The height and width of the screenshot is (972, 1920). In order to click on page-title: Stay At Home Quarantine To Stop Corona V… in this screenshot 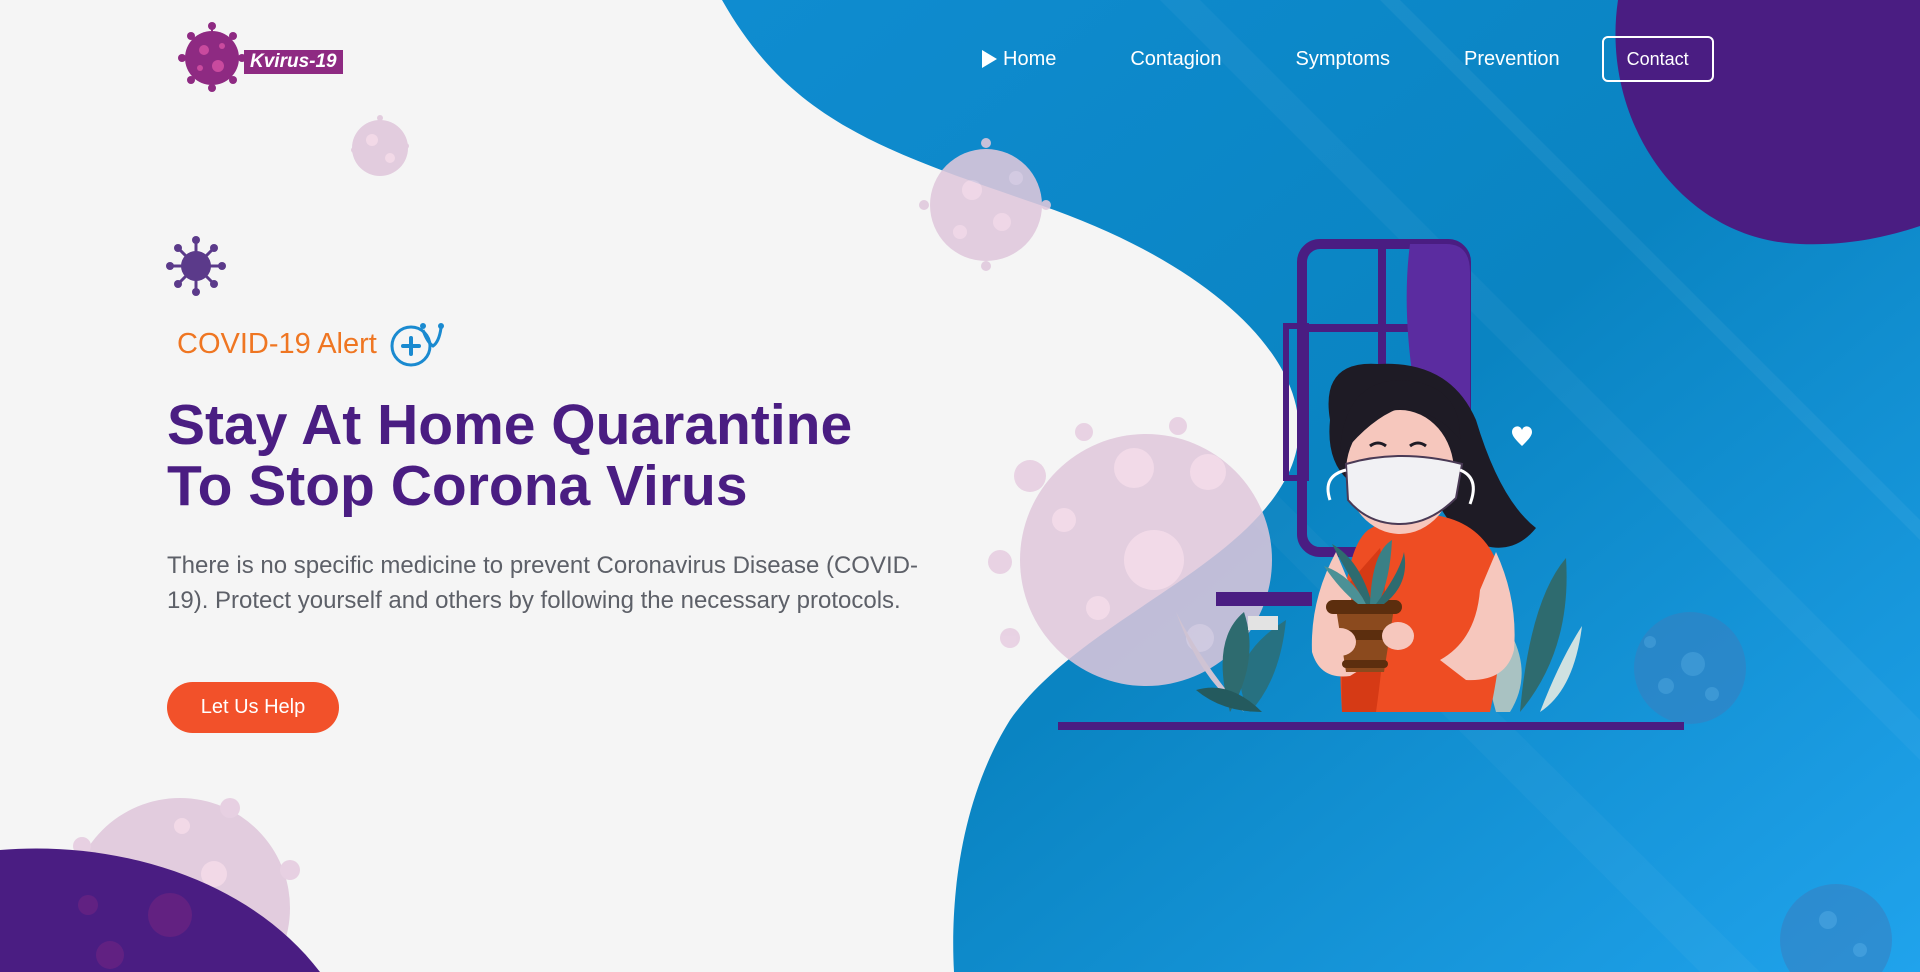, I will do `click(577, 456)`.